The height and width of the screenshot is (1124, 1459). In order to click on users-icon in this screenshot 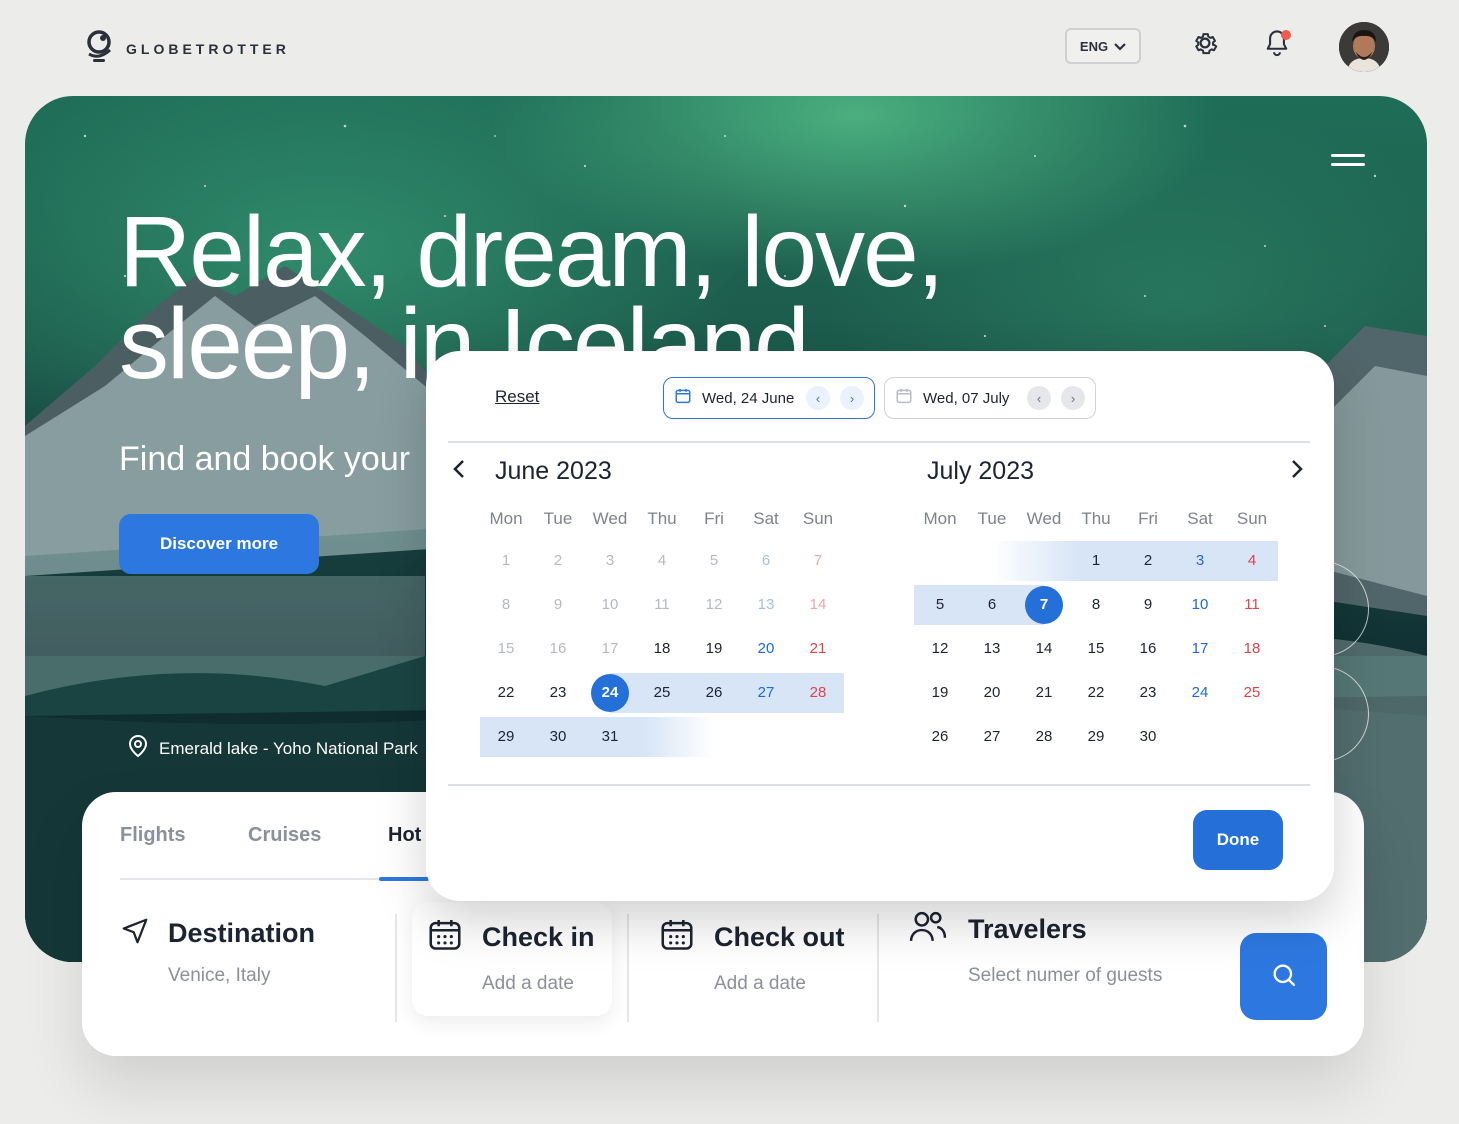, I will do `click(928, 929)`.